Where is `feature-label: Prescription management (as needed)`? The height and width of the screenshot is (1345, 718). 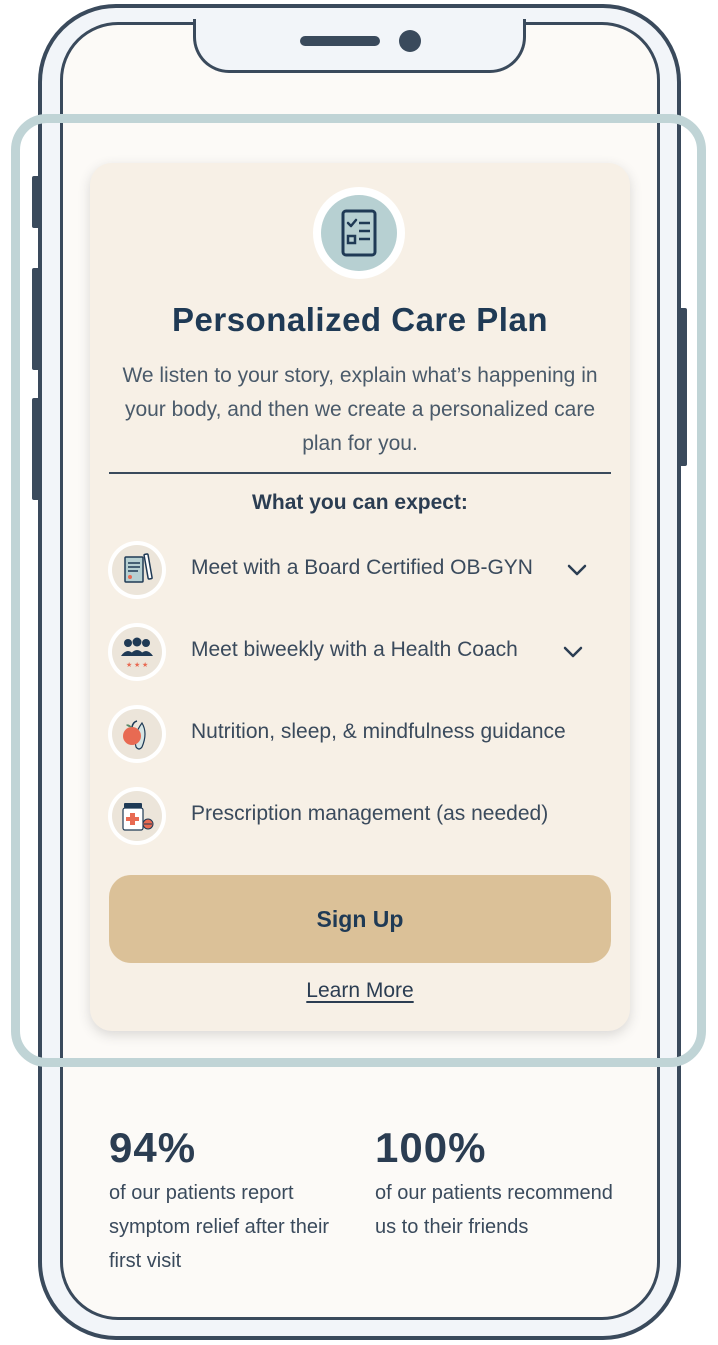
feature-label: Prescription management (as needed) is located at coordinates (370, 813).